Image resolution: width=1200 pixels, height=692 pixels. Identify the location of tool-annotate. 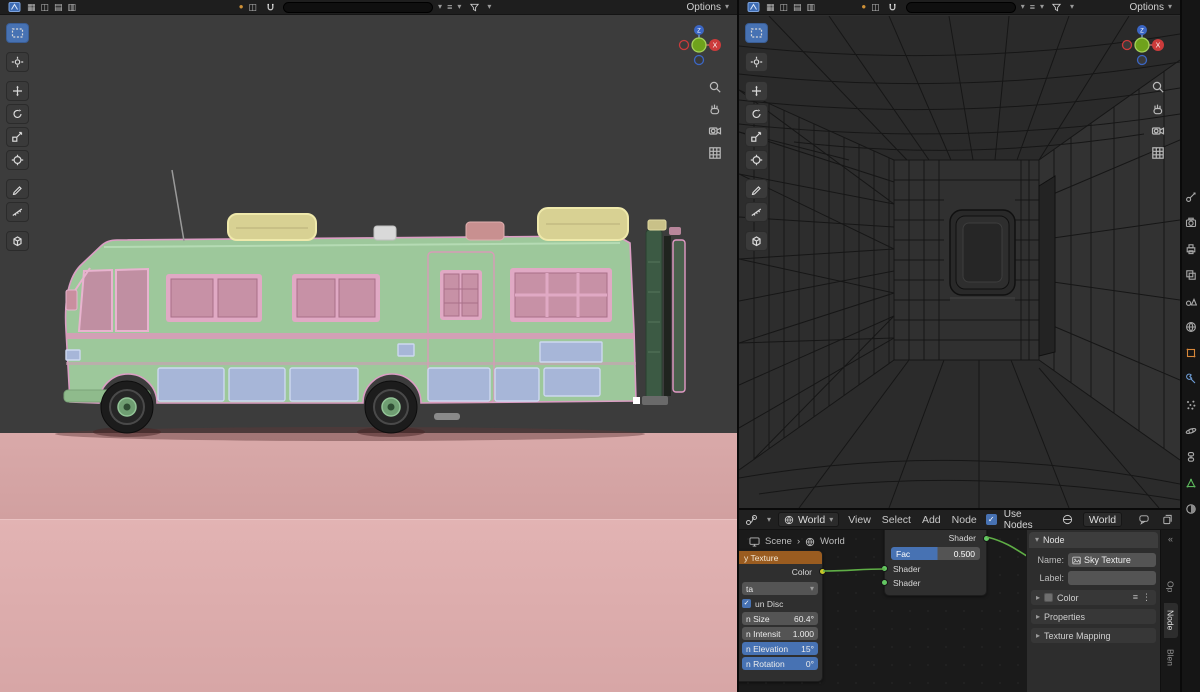
(17, 189).